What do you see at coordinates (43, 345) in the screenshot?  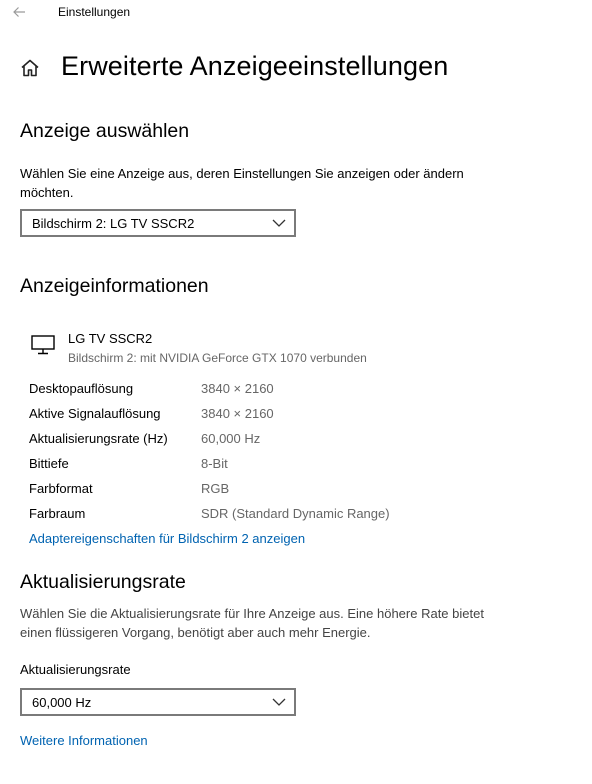 I see `monitor-icon` at bounding box center [43, 345].